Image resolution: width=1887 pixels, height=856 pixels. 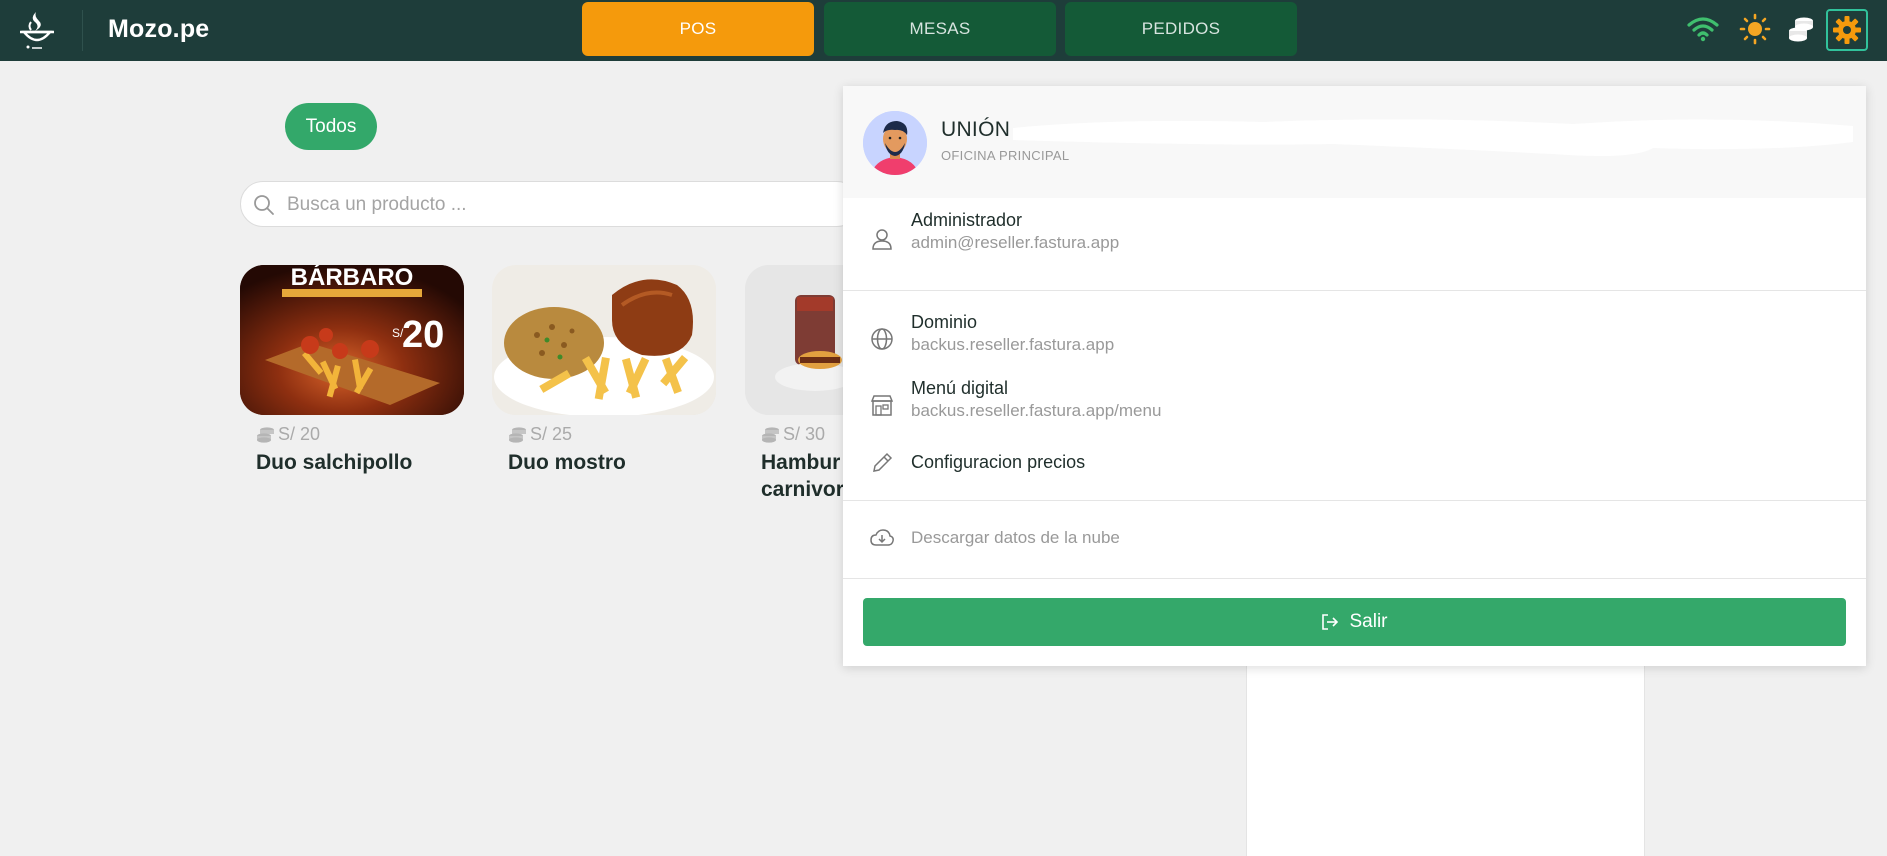 I want to click on settings-gear-icon, so click(x=1847, y=30).